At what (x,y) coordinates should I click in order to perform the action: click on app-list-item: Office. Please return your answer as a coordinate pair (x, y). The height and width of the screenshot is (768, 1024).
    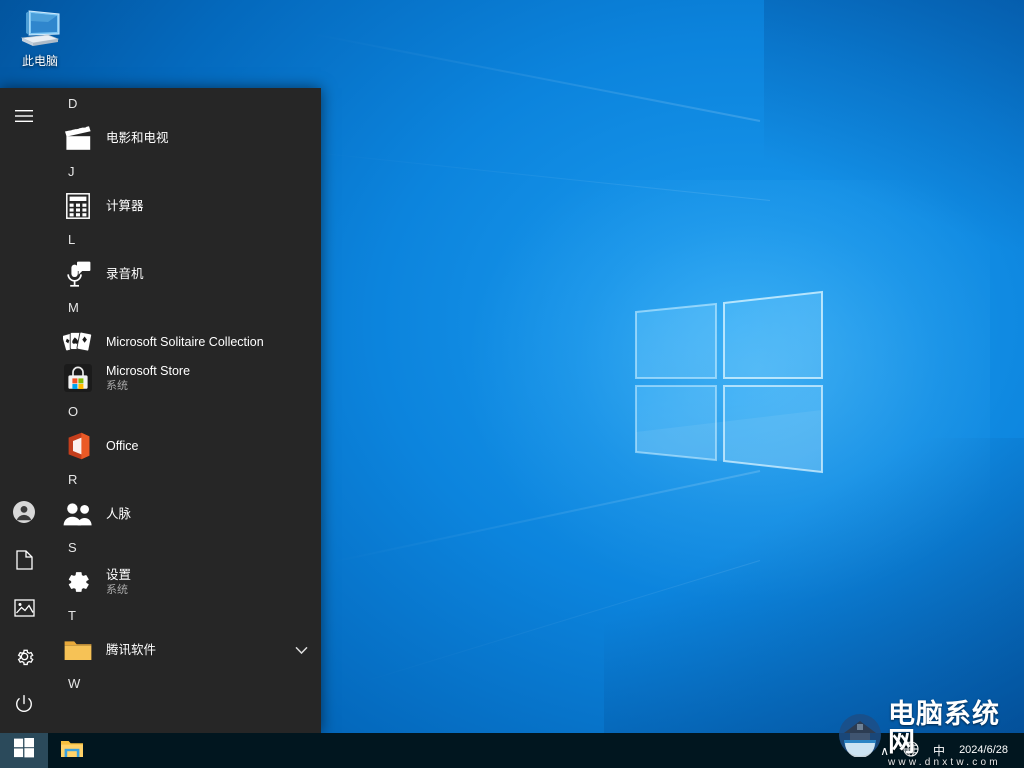
    Looking at the image, I should click on (184, 446).